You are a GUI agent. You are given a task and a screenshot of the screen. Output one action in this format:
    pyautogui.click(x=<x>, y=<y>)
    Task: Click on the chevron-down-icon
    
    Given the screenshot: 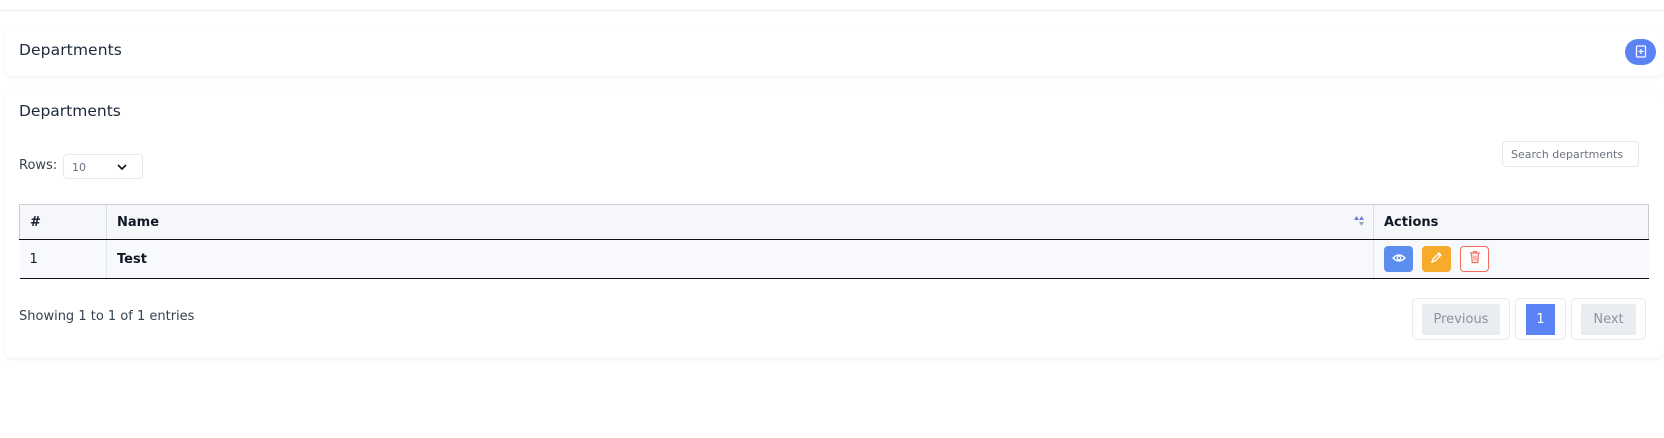 What is the action you would take?
    pyautogui.click(x=122, y=168)
    